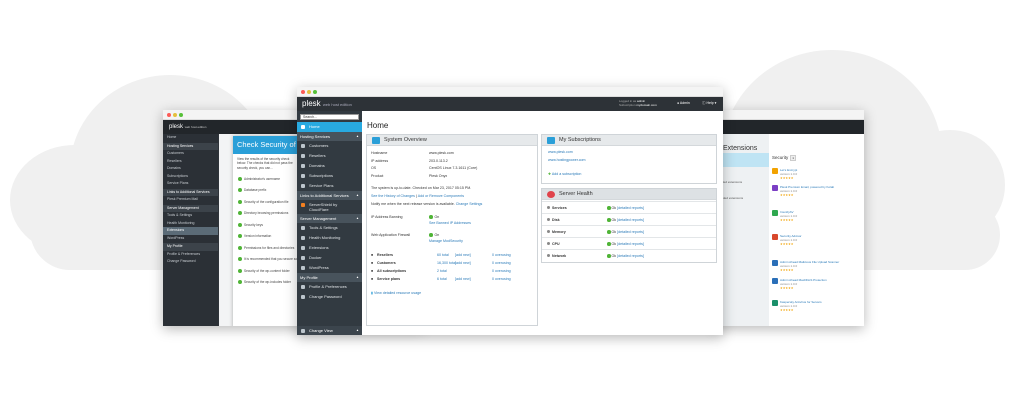  I want to click on history-link: See the History of Changes, so click(393, 196).